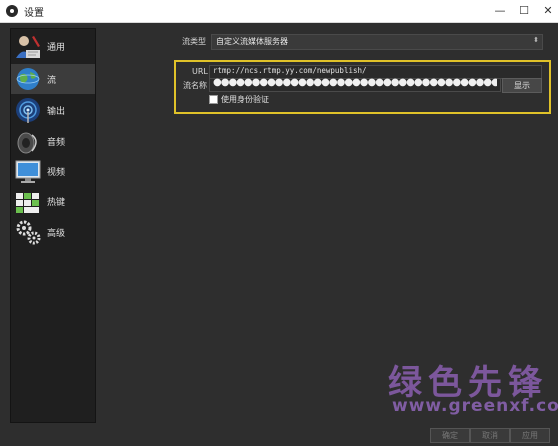  Describe the element at coordinates (56, 234) in the screenshot. I see `sidebar-item-label: 高级` at that location.